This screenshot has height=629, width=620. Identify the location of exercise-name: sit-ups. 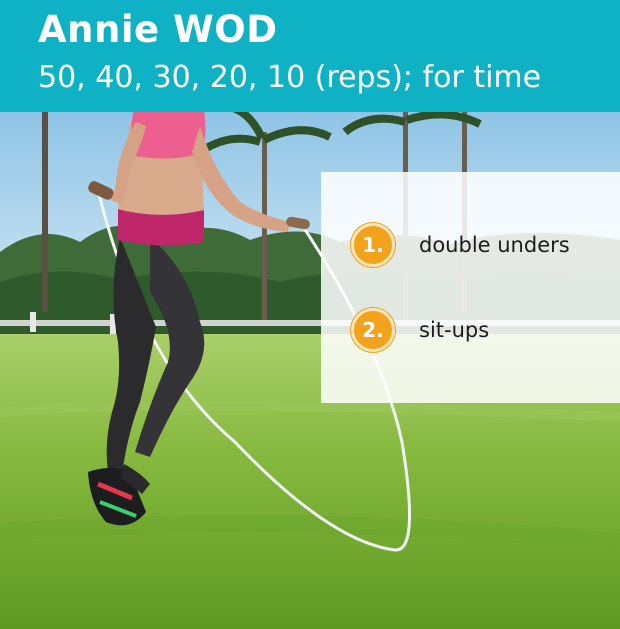
(454, 330).